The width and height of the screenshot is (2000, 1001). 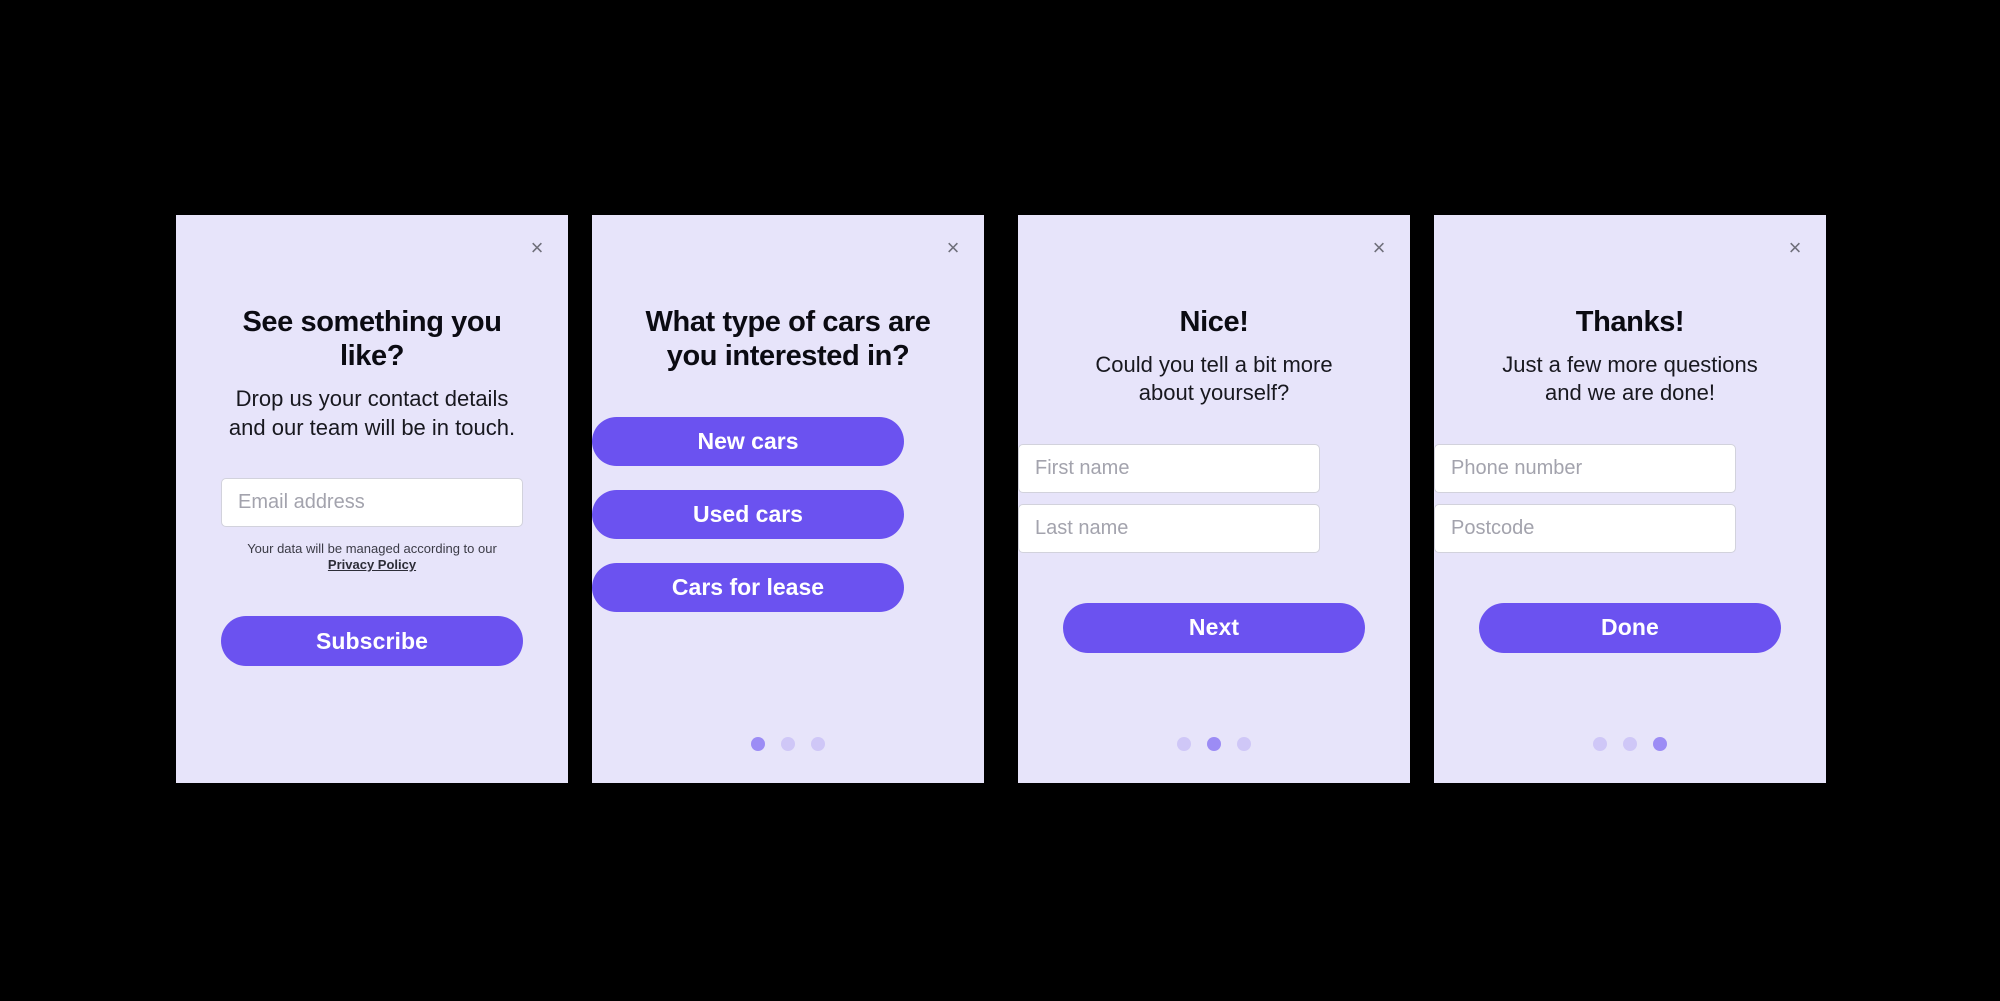 I want to click on page-title: Nice!, so click(x=1214, y=322).